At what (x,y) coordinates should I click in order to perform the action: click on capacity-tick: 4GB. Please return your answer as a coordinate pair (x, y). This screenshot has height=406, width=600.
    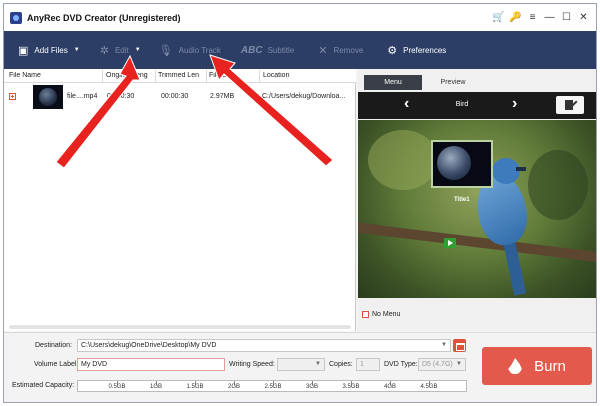
    Looking at the image, I should click on (390, 387).